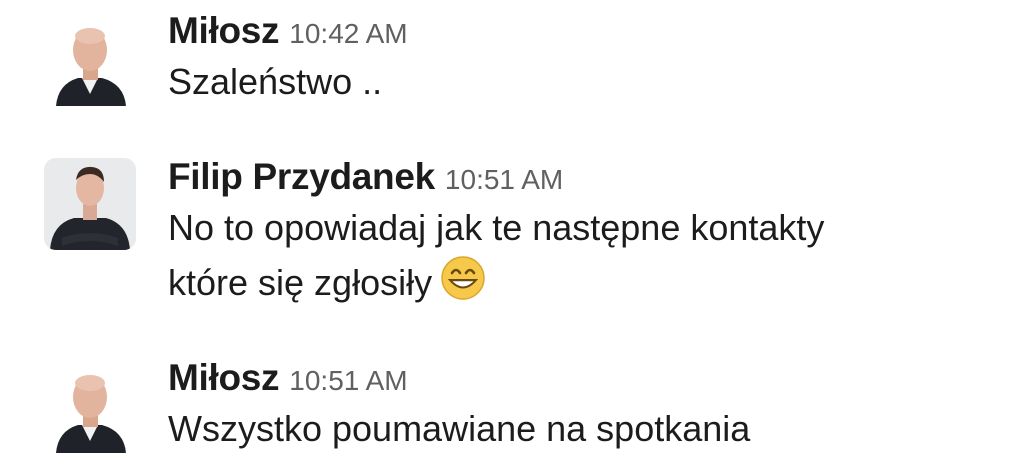 The width and height of the screenshot is (1024, 473). What do you see at coordinates (496, 227) in the screenshot?
I see `message-line: No to opowiadaj jak te następne kontakty` at bounding box center [496, 227].